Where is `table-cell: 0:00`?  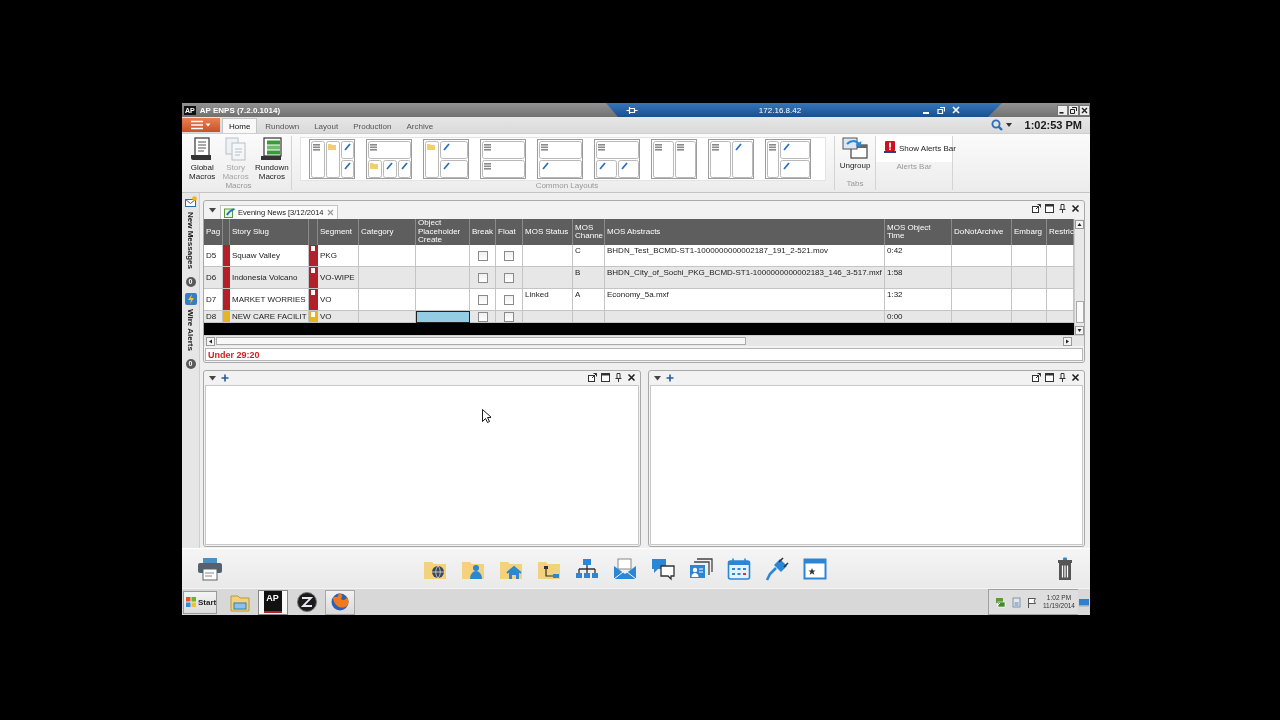 table-cell: 0:00 is located at coordinates (918, 317).